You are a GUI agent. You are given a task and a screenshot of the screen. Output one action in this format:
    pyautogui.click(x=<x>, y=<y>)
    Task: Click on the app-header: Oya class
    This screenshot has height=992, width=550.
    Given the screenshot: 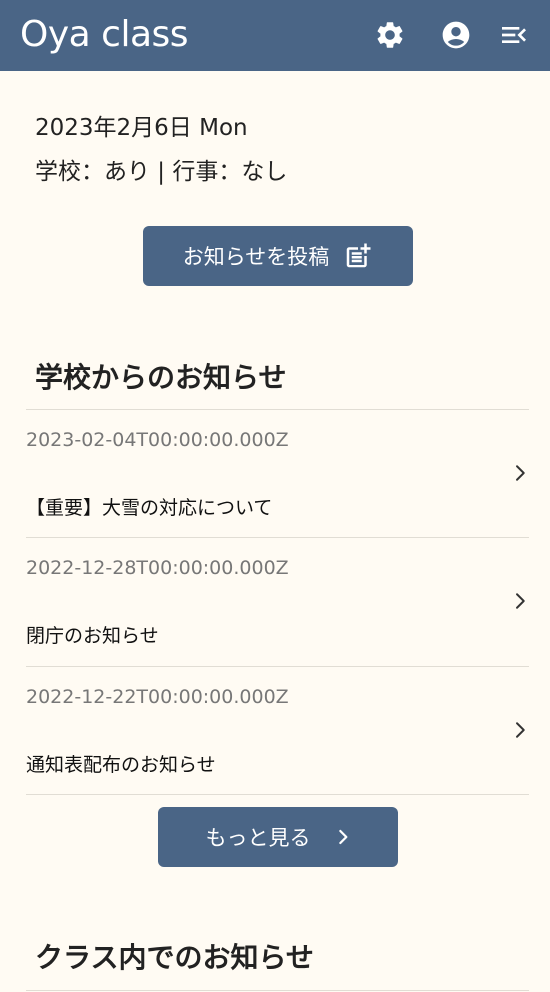 What is the action you would take?
    pyautogui.click(x=275, y=35)
    